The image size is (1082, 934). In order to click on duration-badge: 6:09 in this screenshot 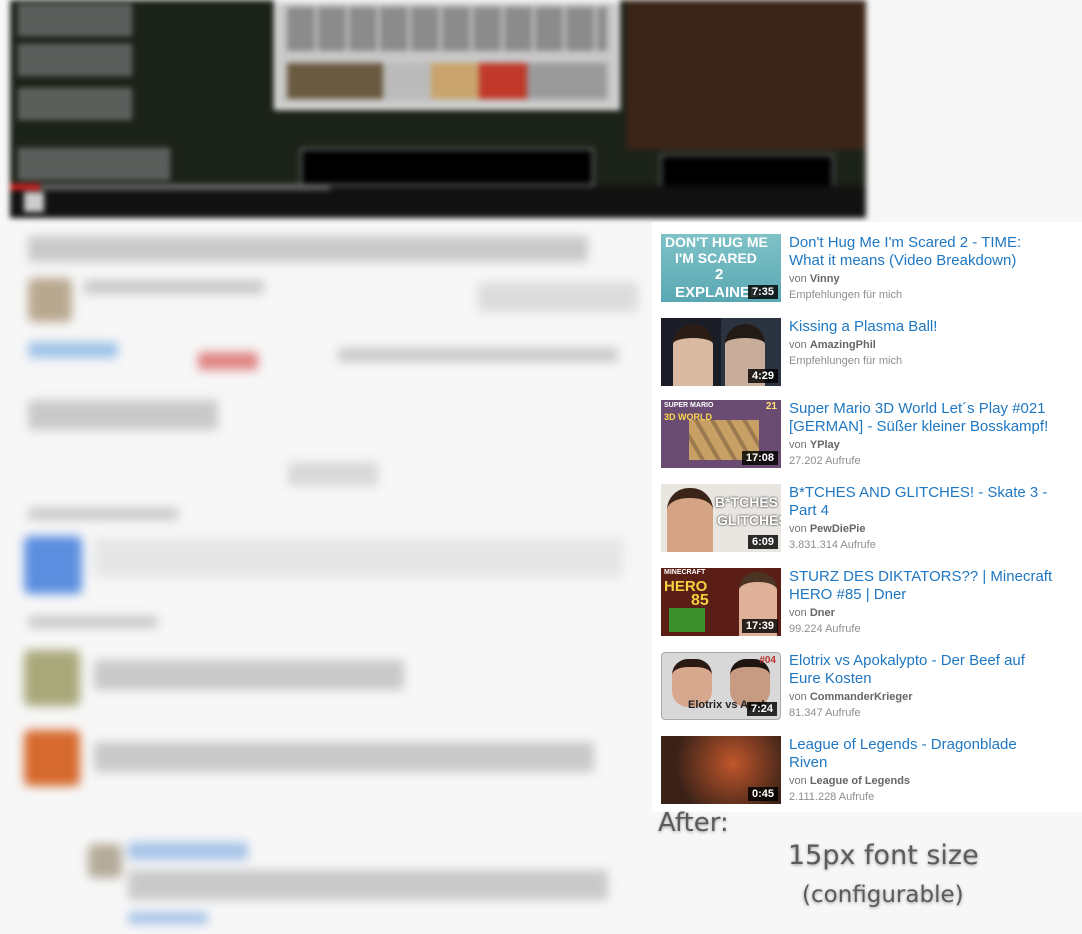, I will do `click(762, 542)`.